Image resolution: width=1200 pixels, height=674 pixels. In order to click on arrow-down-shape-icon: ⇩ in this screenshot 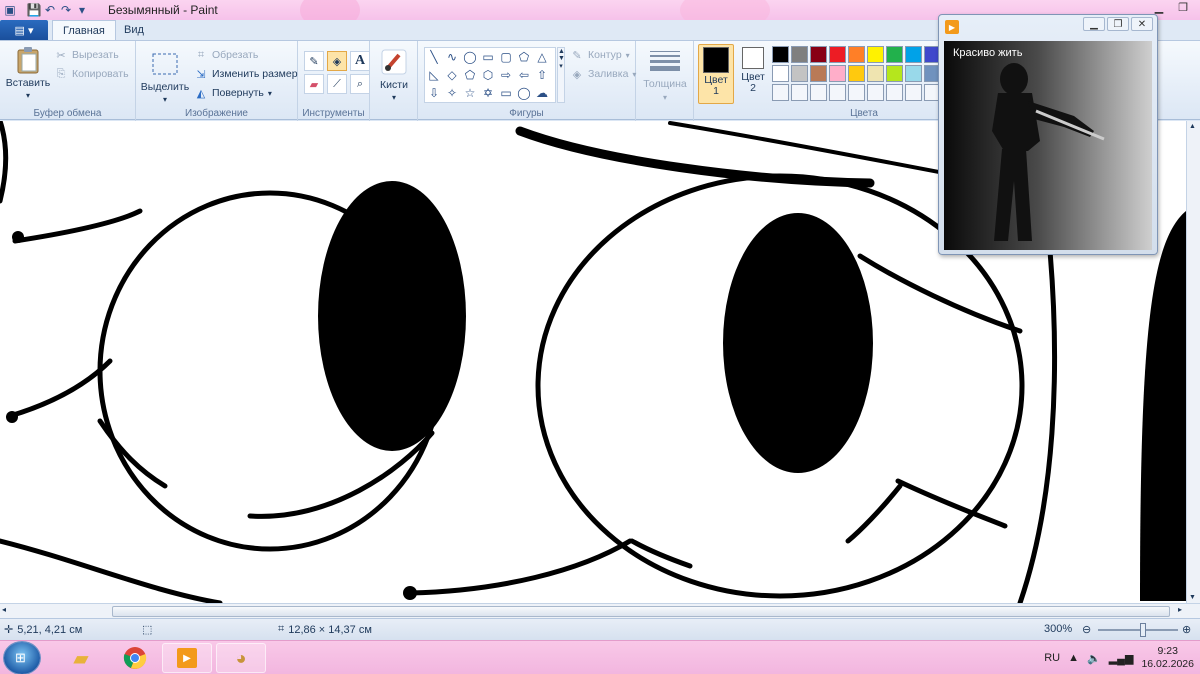, I will do `click(434, 93)`.